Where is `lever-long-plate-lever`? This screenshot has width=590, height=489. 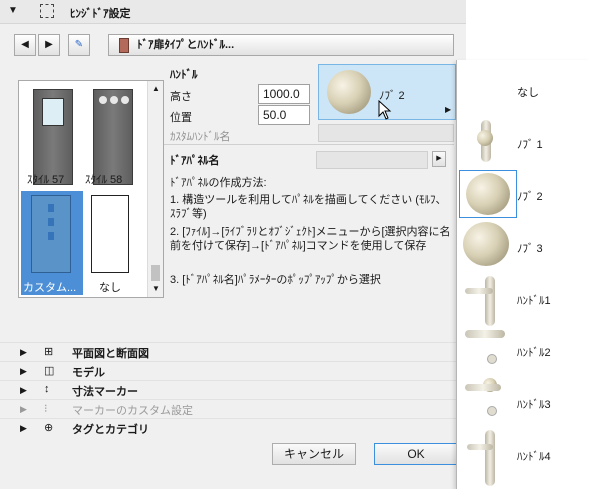
lever-long-plate-lever is located at coordinates (480, 447).